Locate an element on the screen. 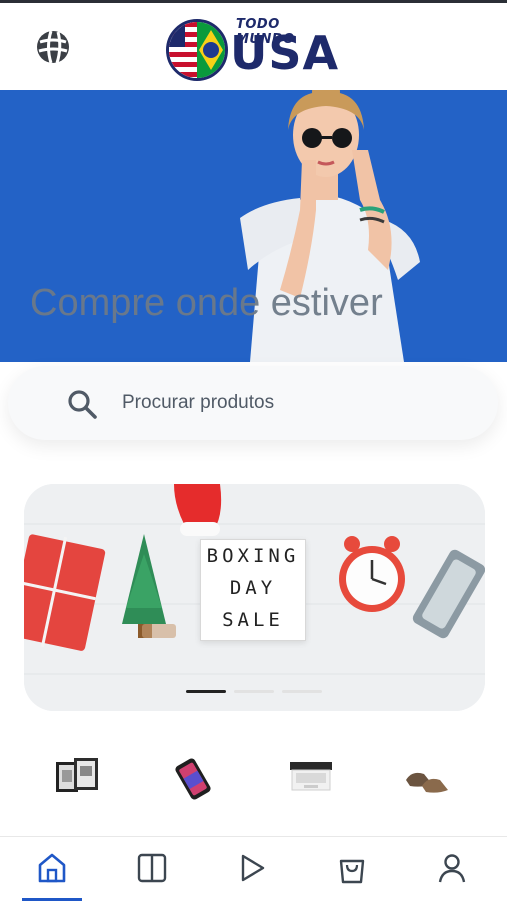 The width and height of the screenshot is (507, 901). app-header: TODO MUNDO USA is located at coordinates (253, 46).